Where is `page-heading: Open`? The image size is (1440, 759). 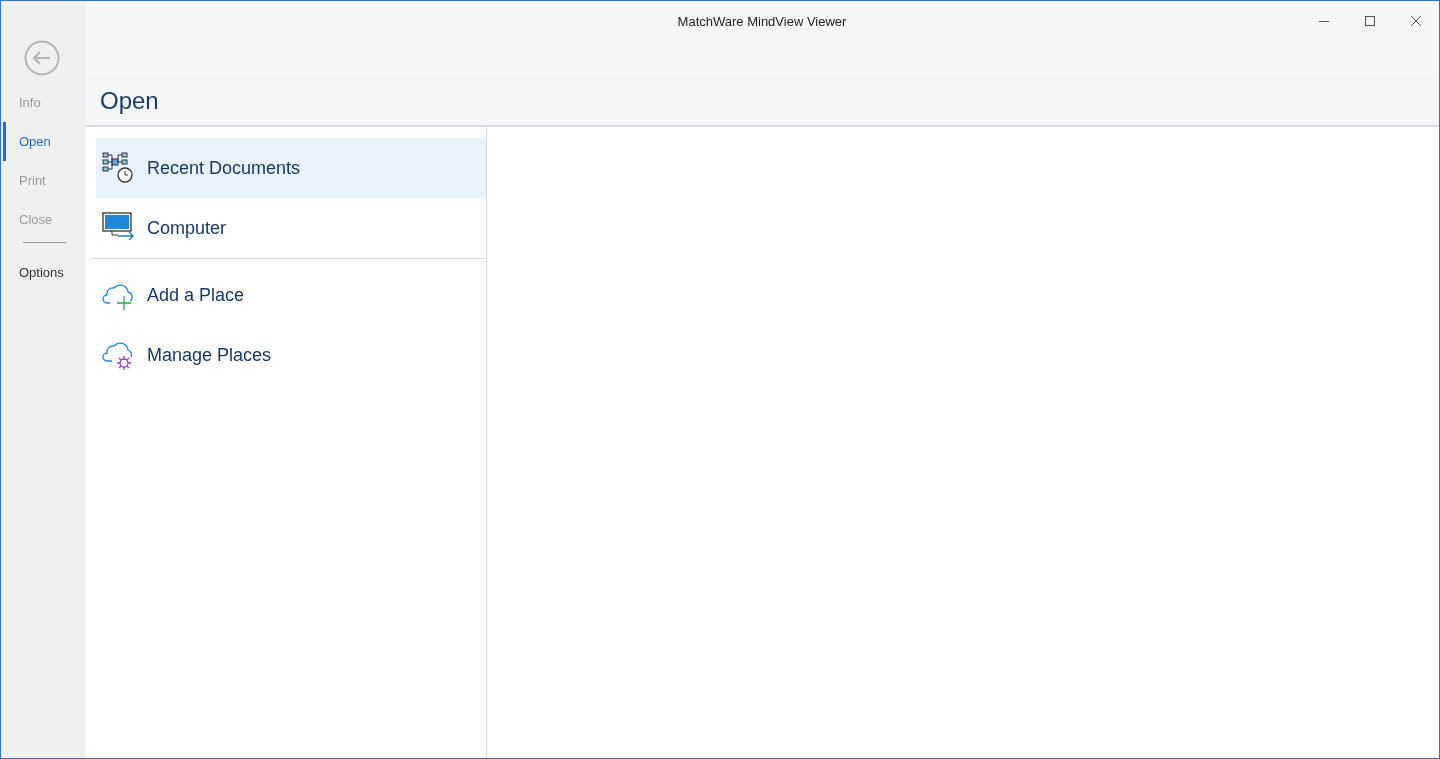
page-heading: Open is located at coordinates (129, 101).